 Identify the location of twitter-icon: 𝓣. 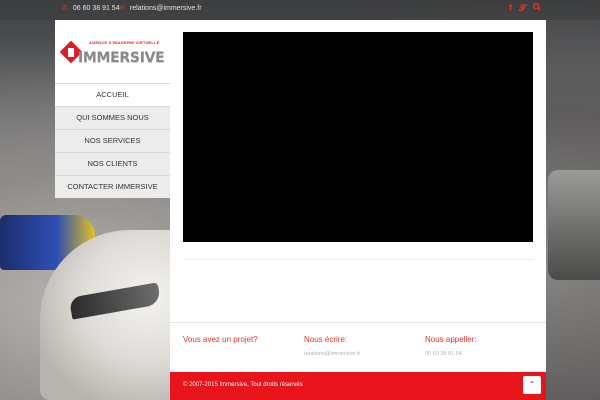
(522, 8).